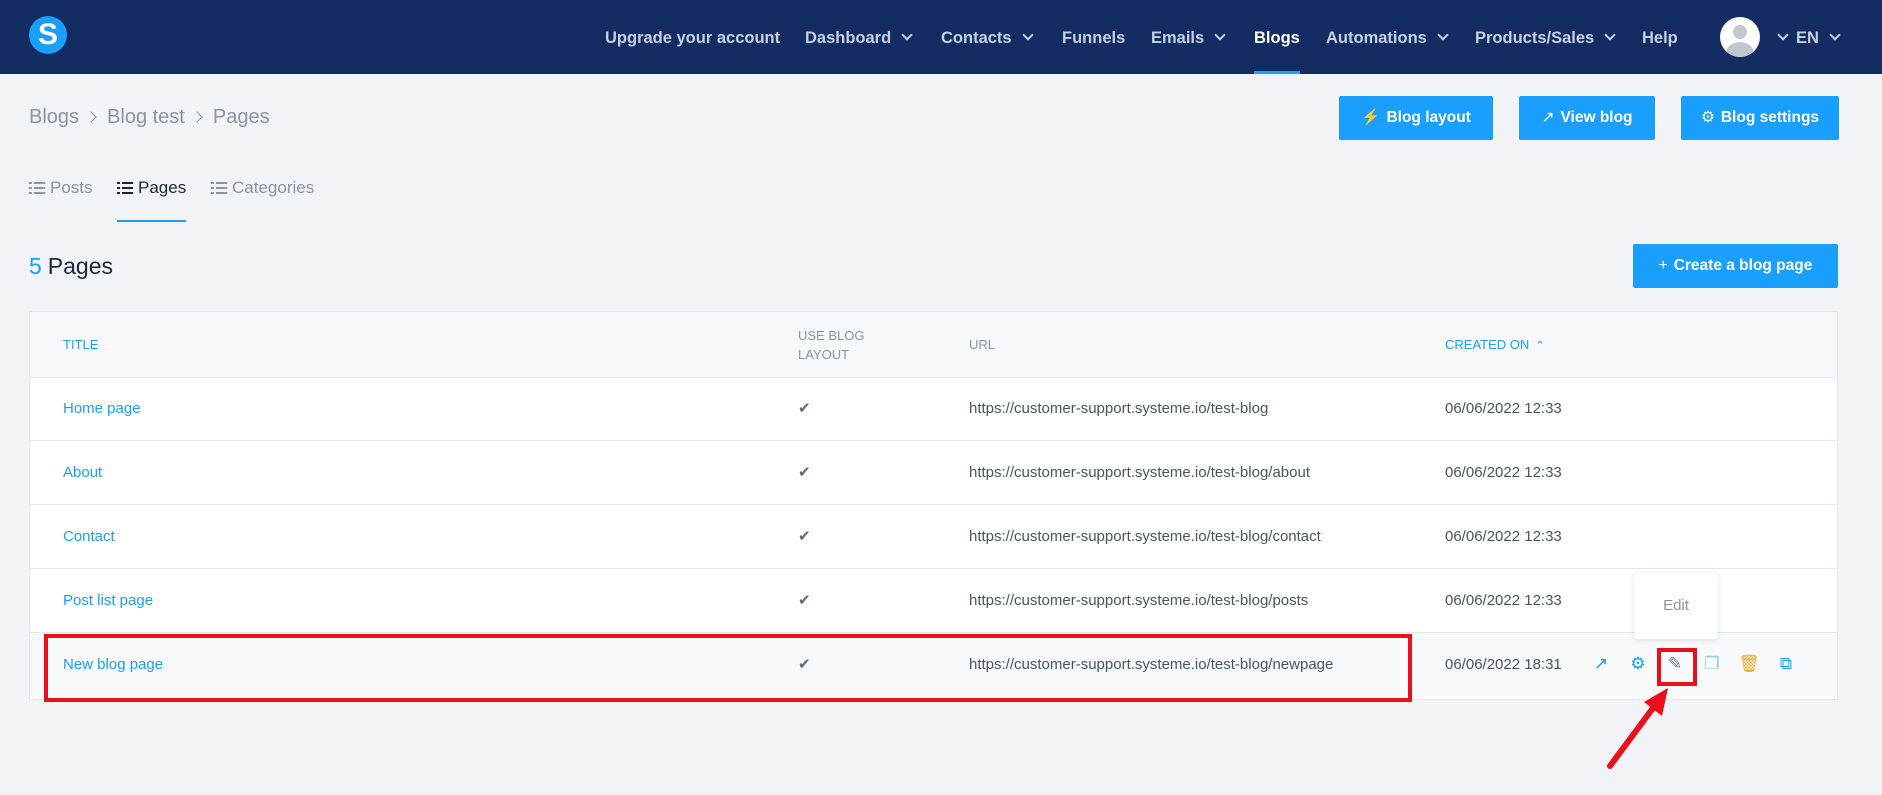 The image size is (1882, 795). What do you see at coordinates (1743, 265) in the screenshot?
I see `create-blog-page-label: Create a blog page` at bounding box center [1743, 265].